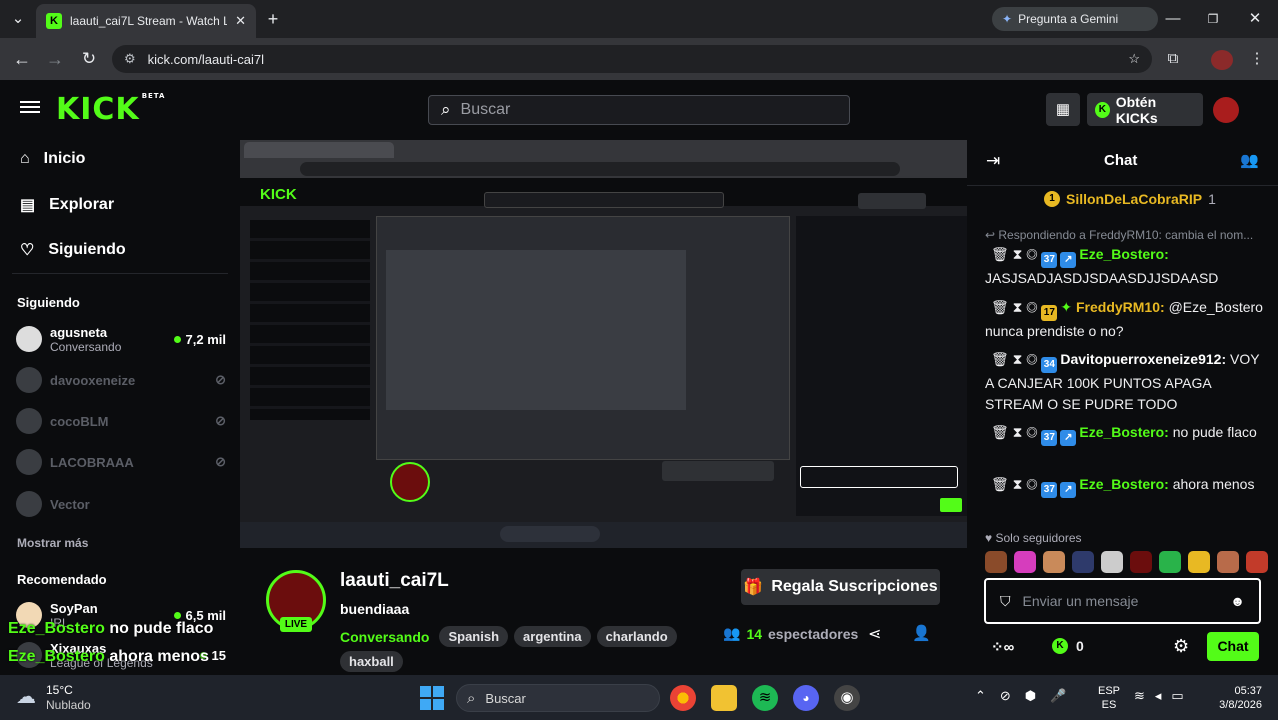  I want to click on sub-badge: 34, so click(1049, 365).